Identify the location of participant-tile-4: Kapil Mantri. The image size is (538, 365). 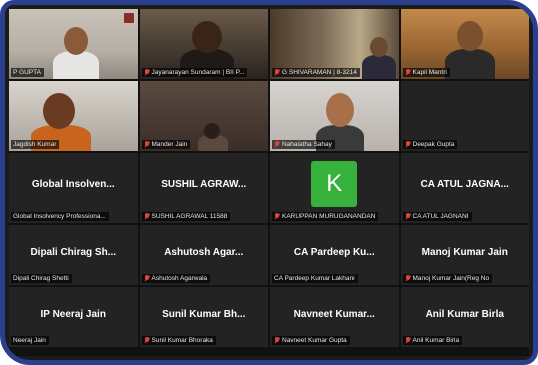
(464, 44).